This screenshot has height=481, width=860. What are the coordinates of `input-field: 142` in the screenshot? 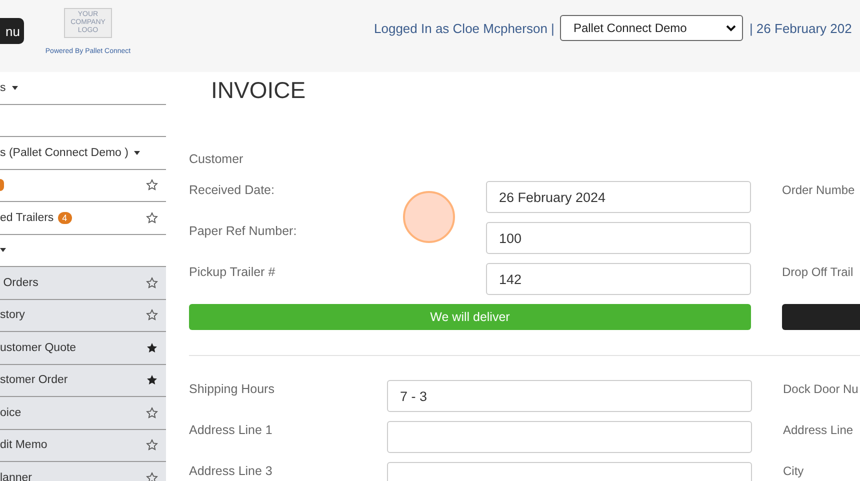 It's located at (618, 279).